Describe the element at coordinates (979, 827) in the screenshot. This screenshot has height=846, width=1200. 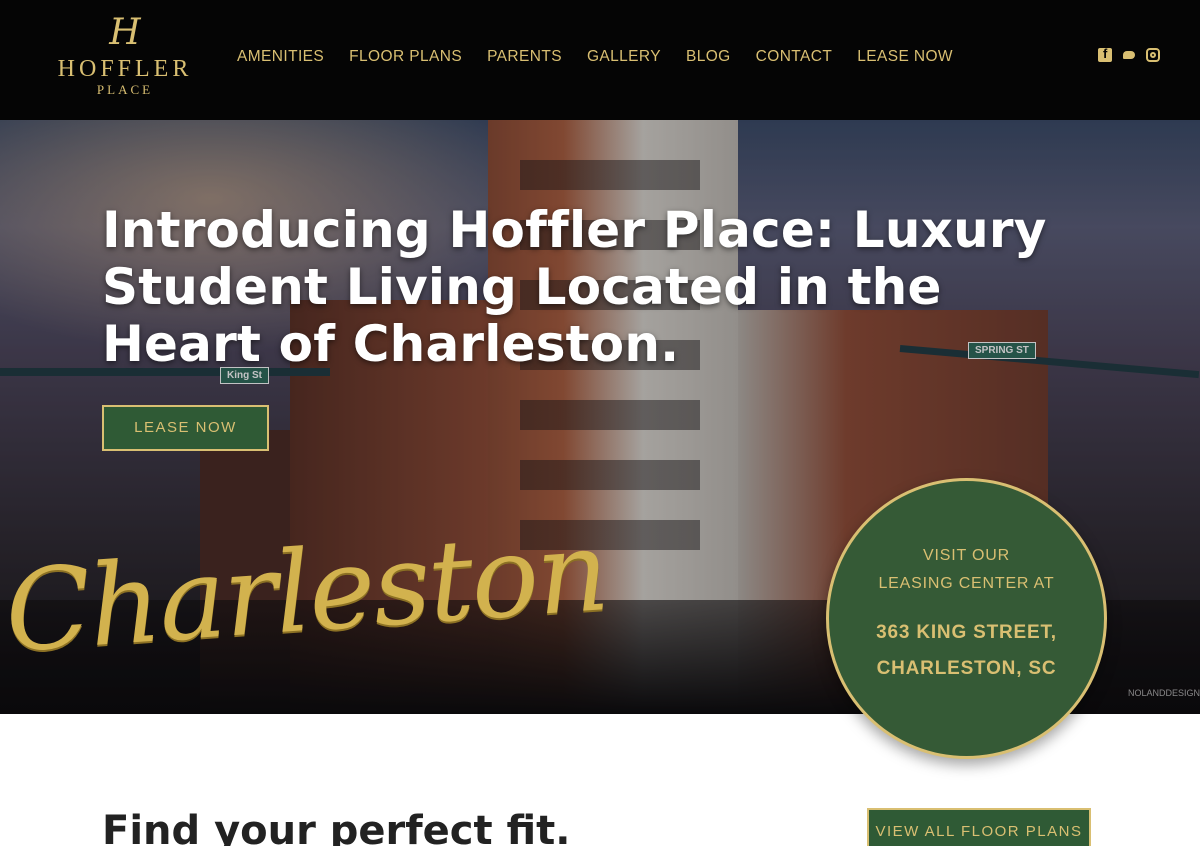
I see `view-floor-plans-button: VIEW ALL FLOOR PLANS` at that location.